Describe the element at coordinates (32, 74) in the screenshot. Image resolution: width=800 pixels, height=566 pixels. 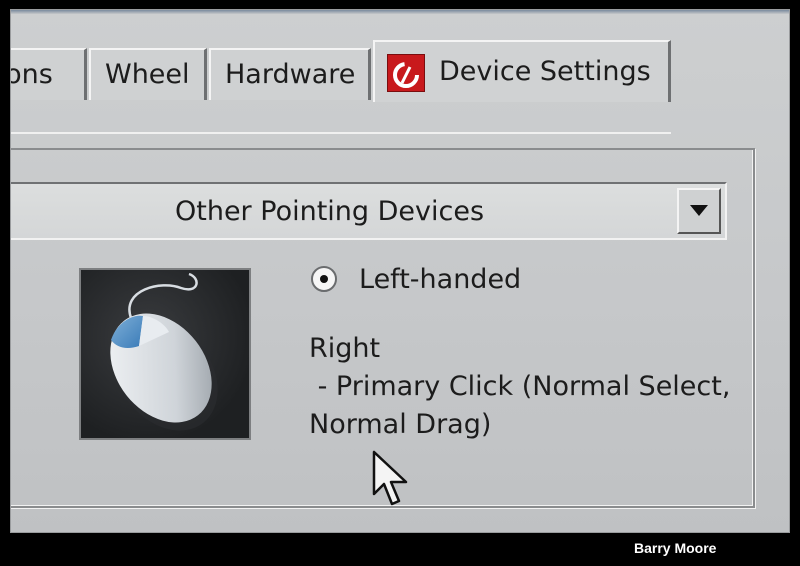
I see `tab-label: tions` at that location.